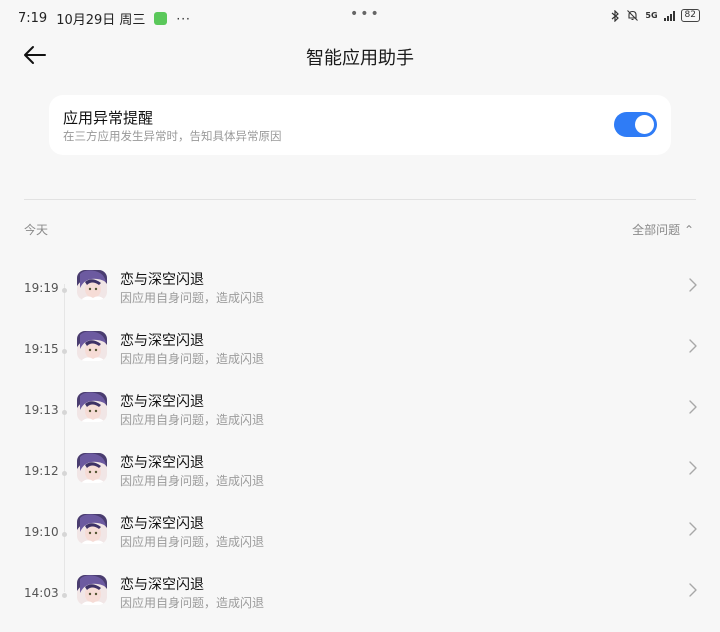  Describe the element at coordinates (651, 15) in the screenshot. I see `network-type-label: 5G` at that location.